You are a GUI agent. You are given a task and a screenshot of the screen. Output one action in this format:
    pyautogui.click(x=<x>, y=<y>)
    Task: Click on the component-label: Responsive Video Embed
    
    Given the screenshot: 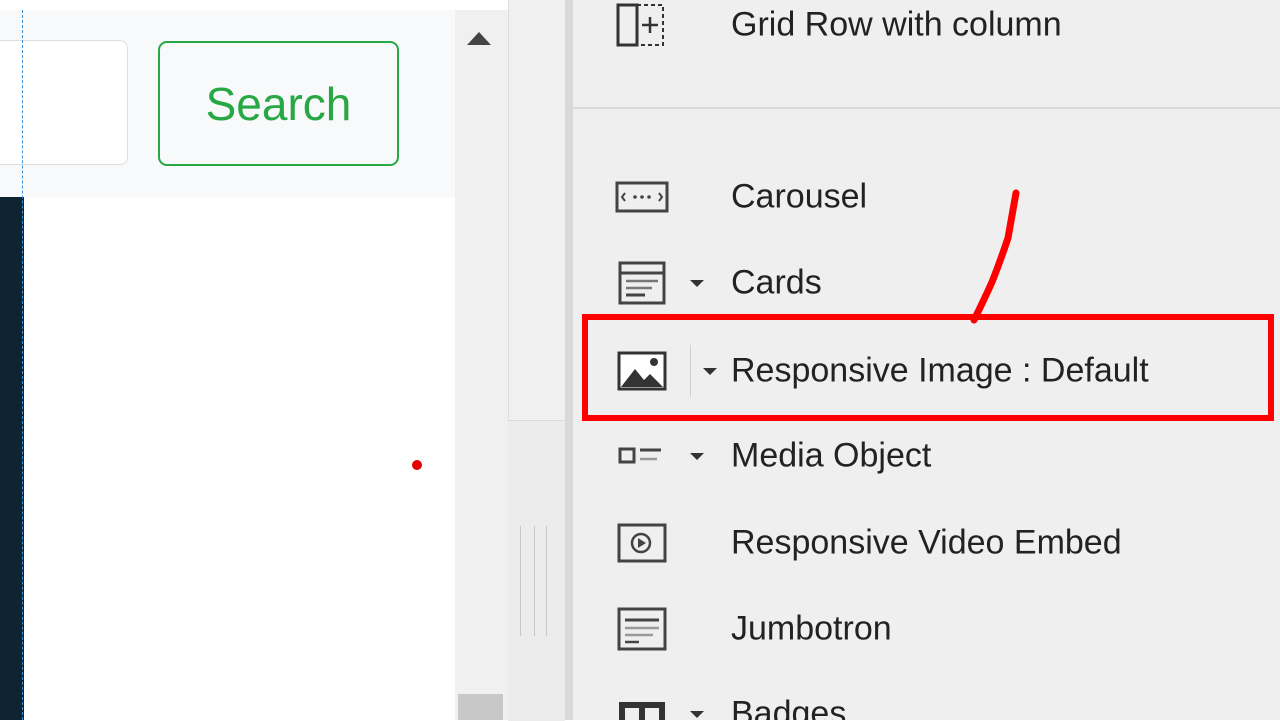 What is the action you would take?
    pyautogui.click(x=926, y=542)
    